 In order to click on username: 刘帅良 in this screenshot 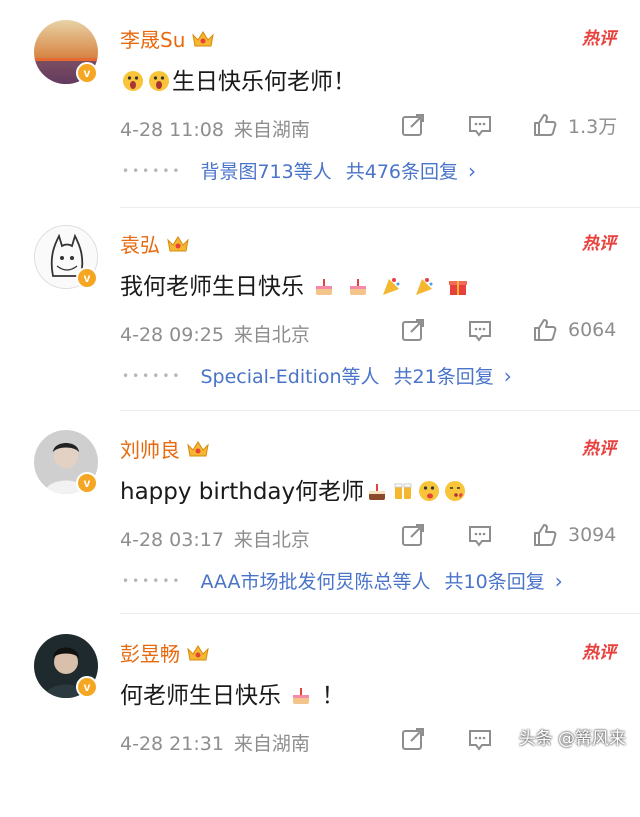, I will do `click(165, 448)`.